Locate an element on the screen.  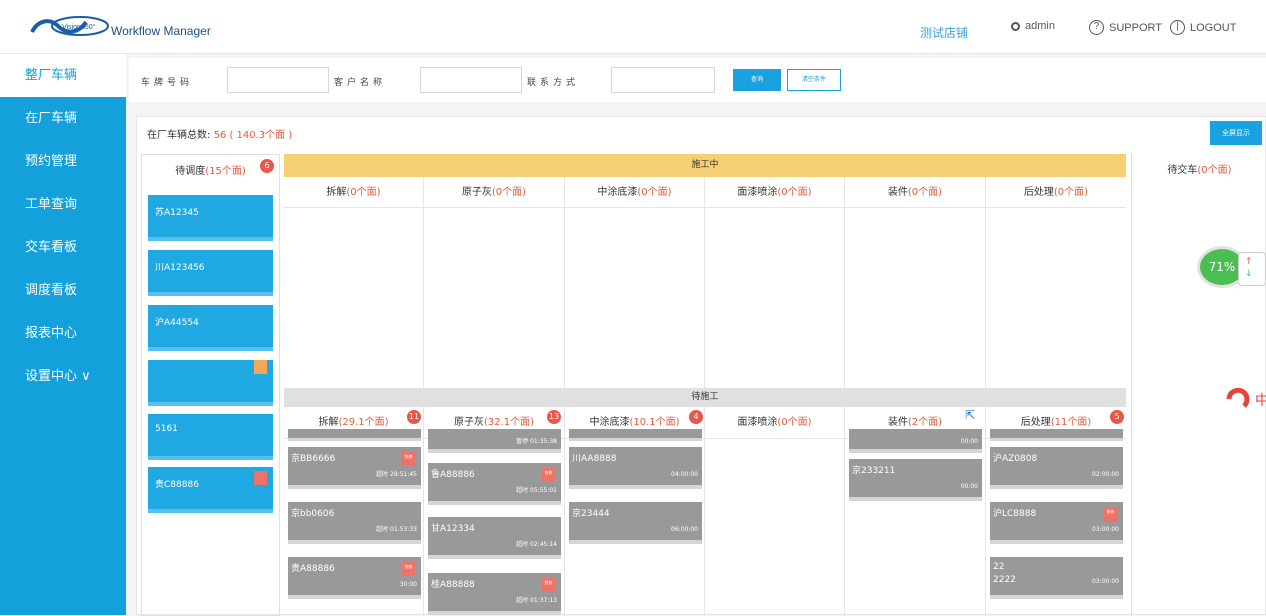
card-plate: 京bb0606 is located at coordinates (313, 514).